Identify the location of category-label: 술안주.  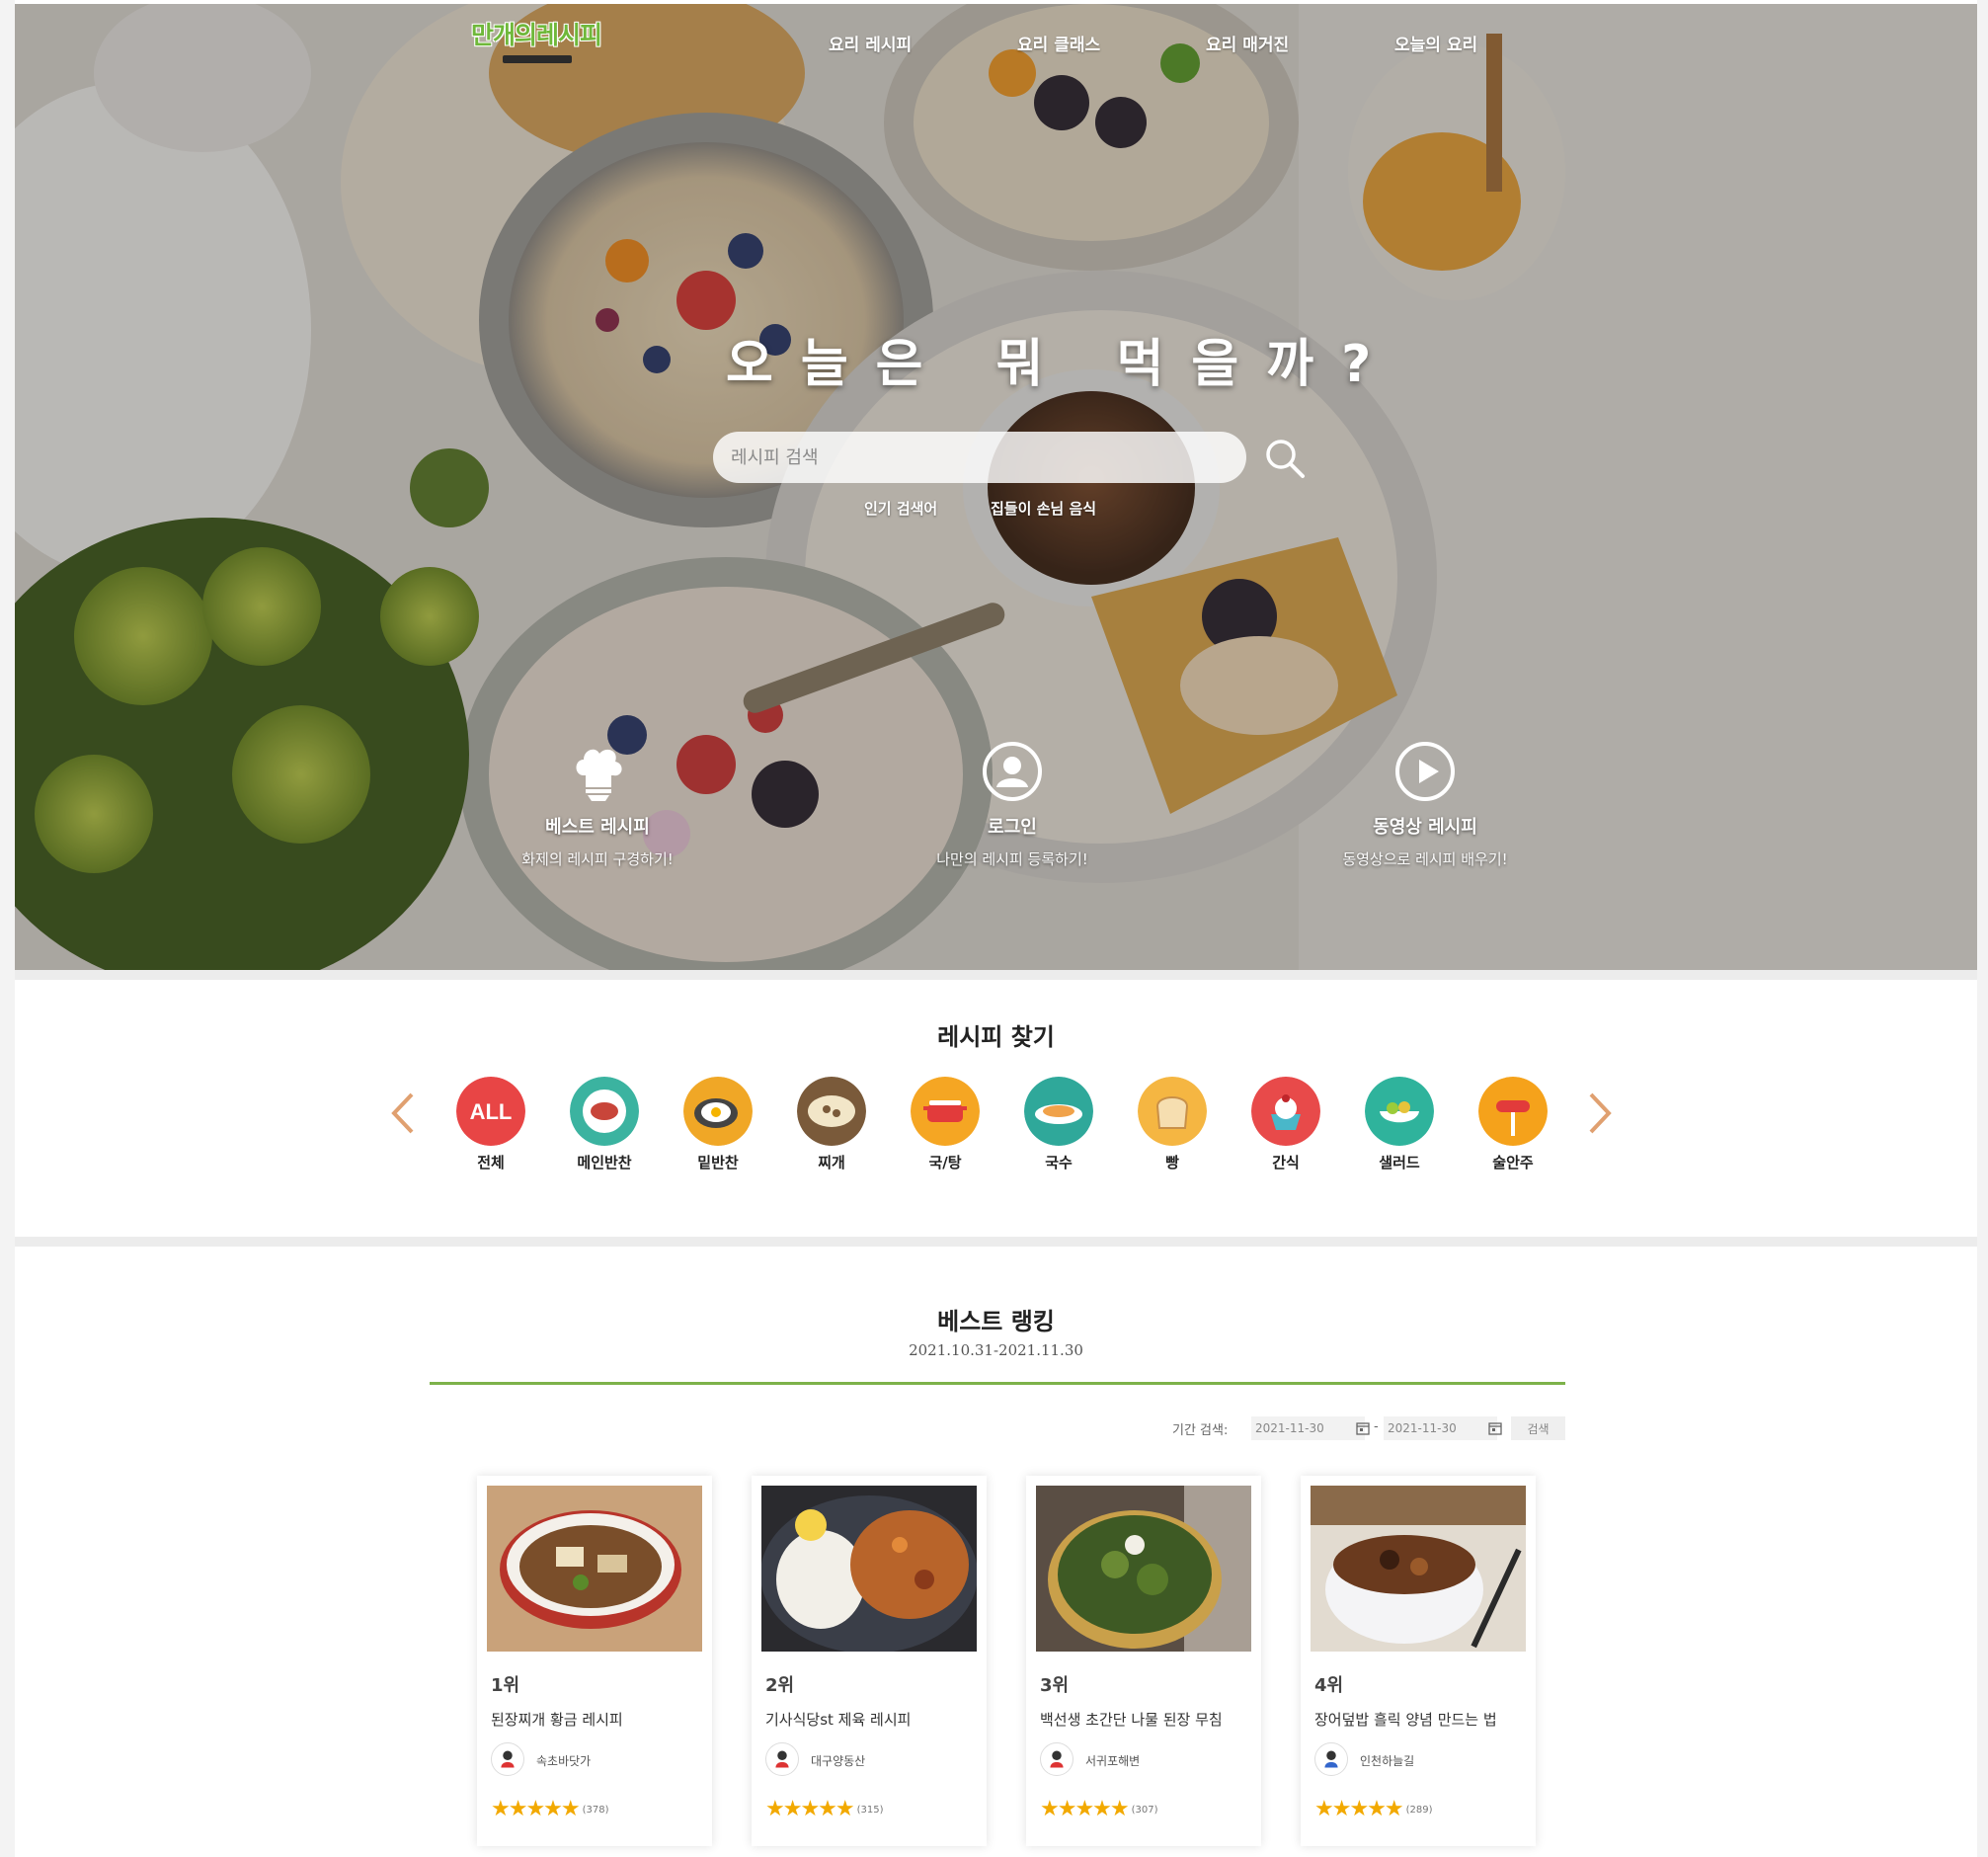
(1513, 1162).